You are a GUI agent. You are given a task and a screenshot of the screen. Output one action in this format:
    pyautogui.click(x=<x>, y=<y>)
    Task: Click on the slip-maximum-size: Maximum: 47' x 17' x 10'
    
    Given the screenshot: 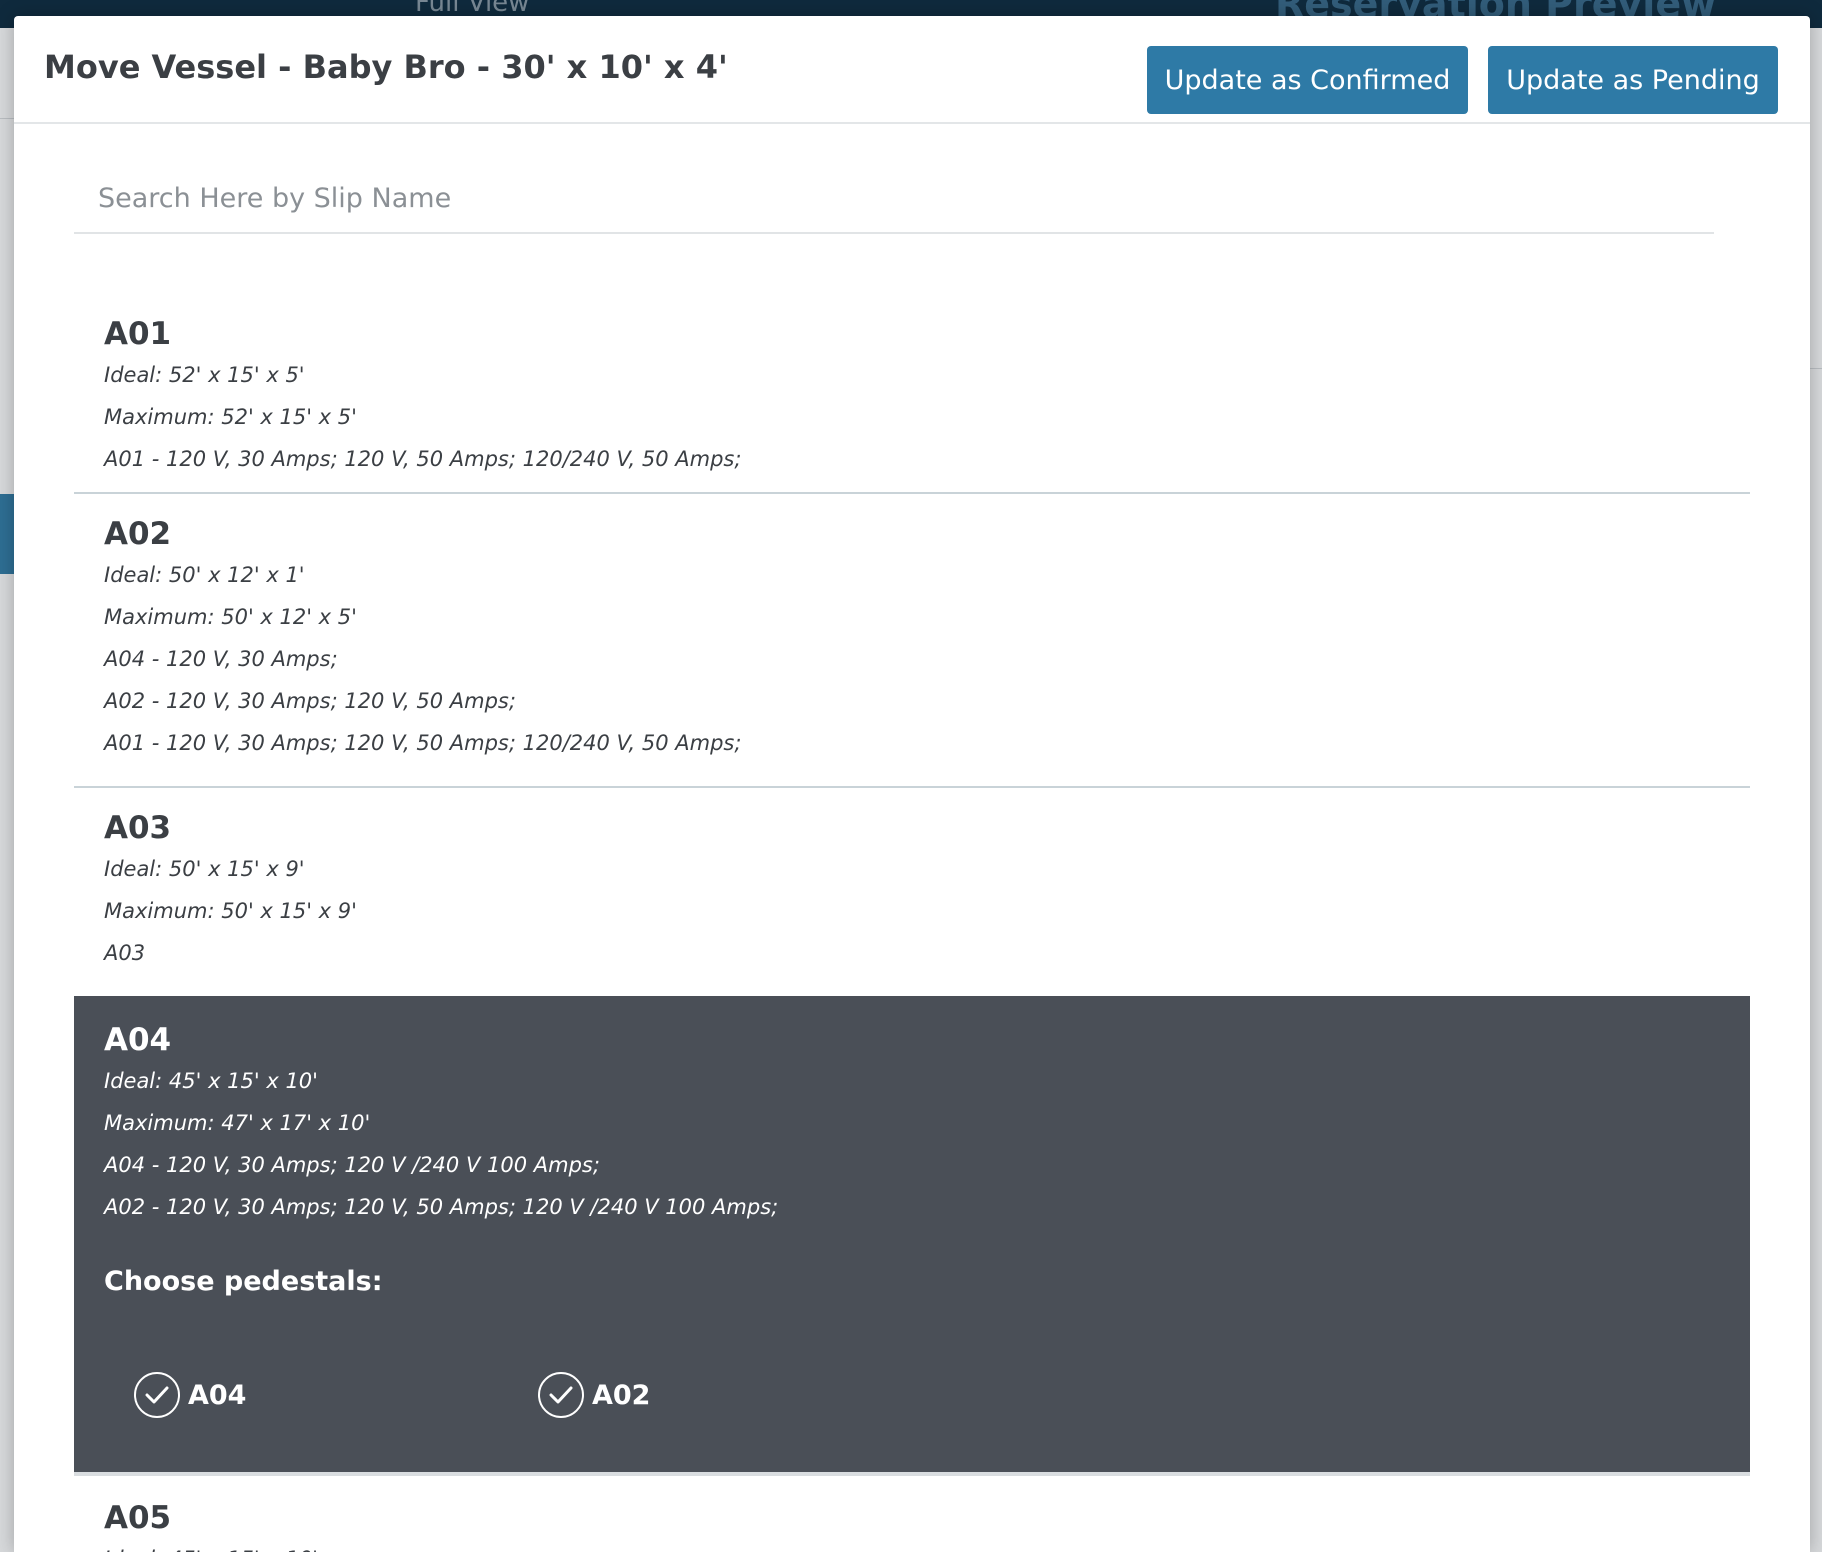 What is the action you would take?
    pyautogui.click(x=237, y=1123)
    